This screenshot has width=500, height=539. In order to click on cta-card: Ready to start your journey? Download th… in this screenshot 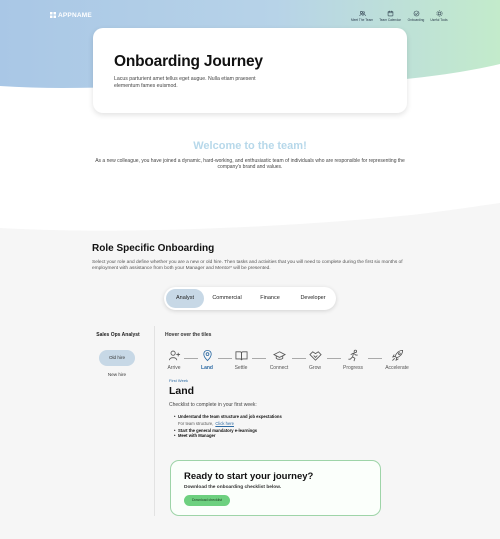, I will do `click(275, 488)`.